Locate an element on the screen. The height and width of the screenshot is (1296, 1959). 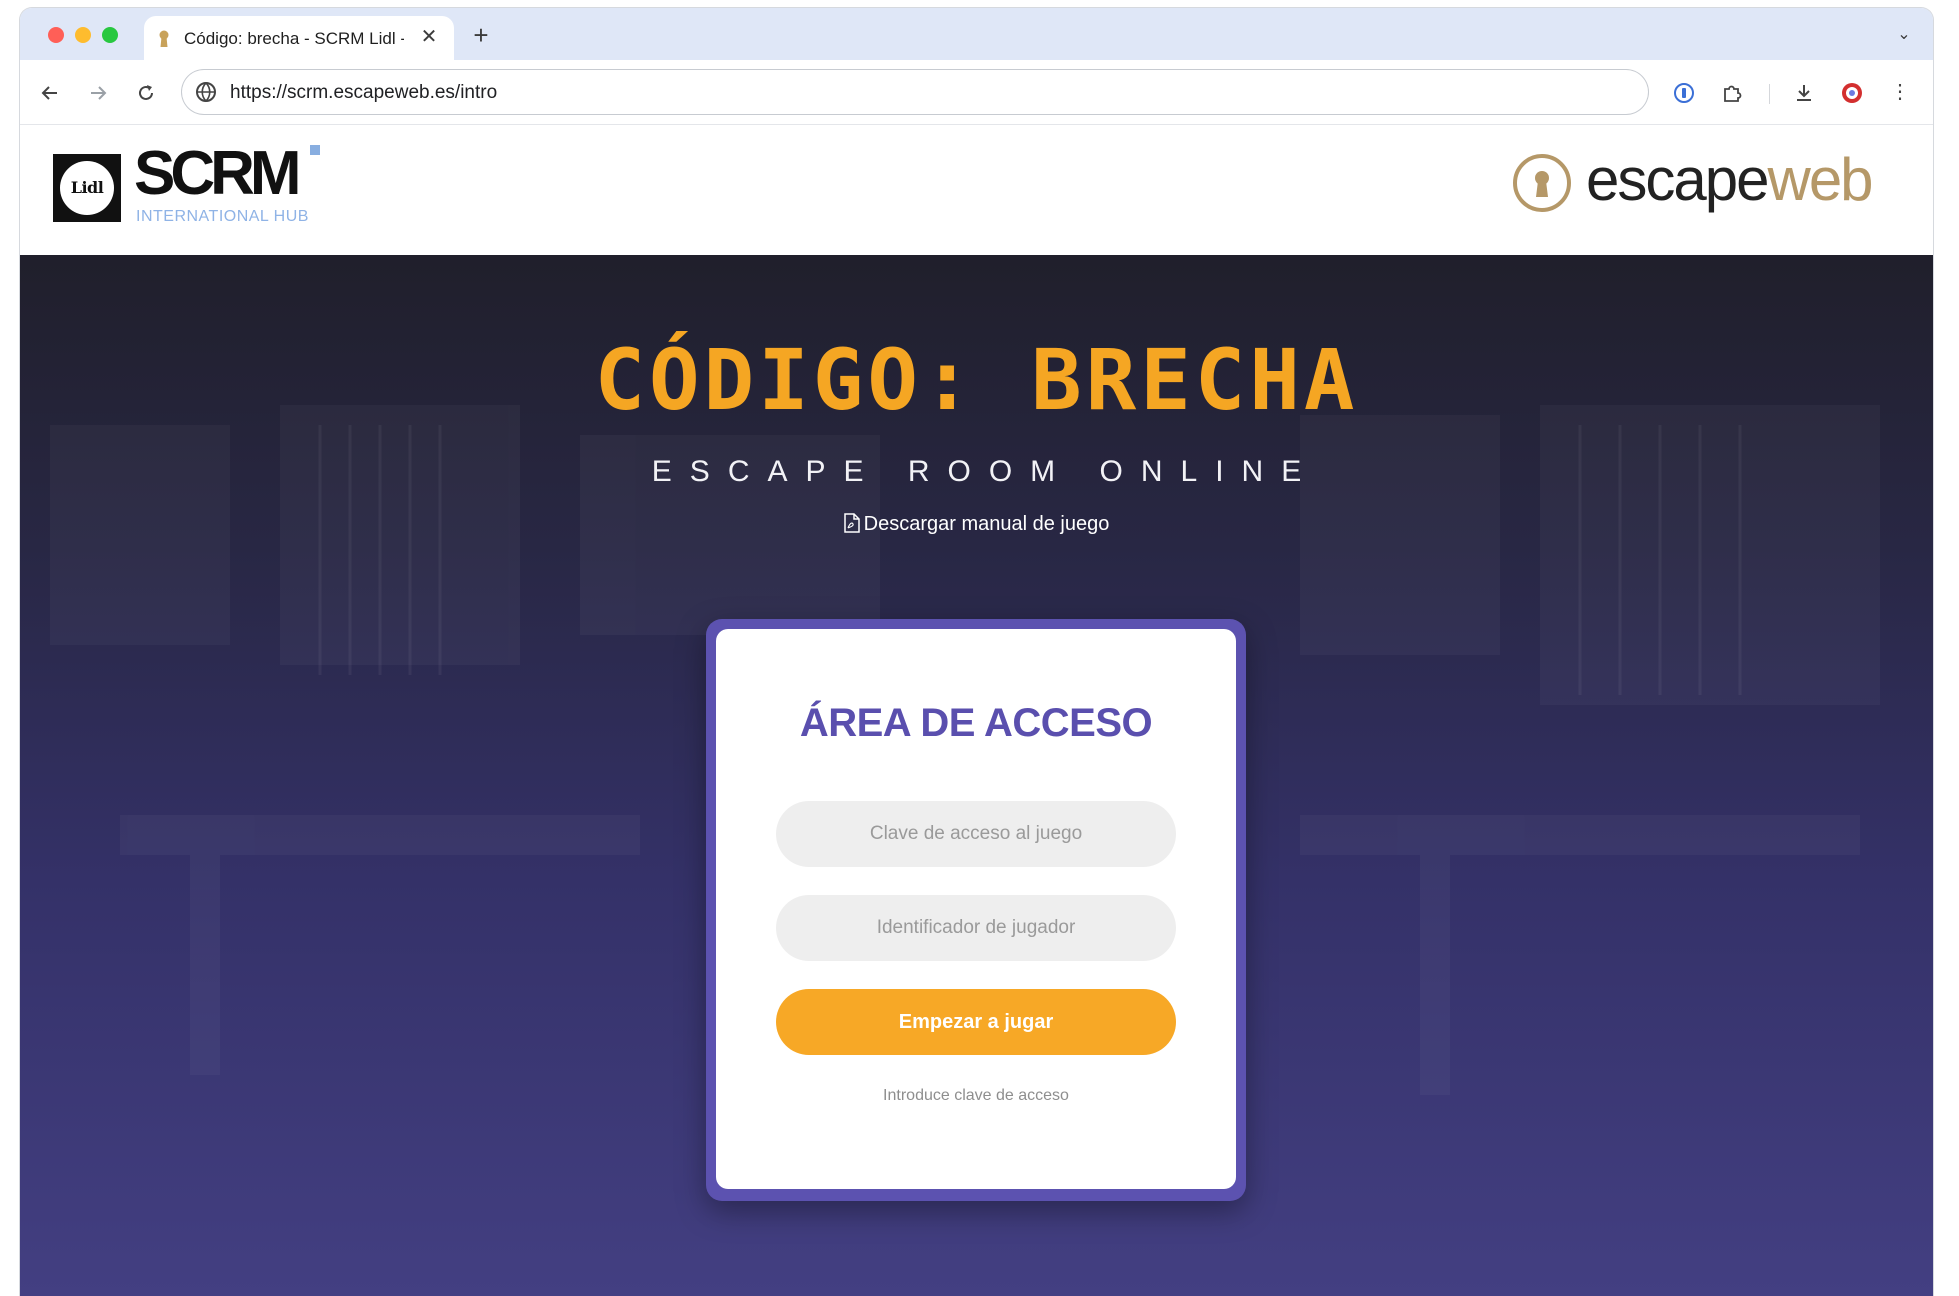
kebab-menu-icon: ⋮ is located at coordinates (1900, 92).